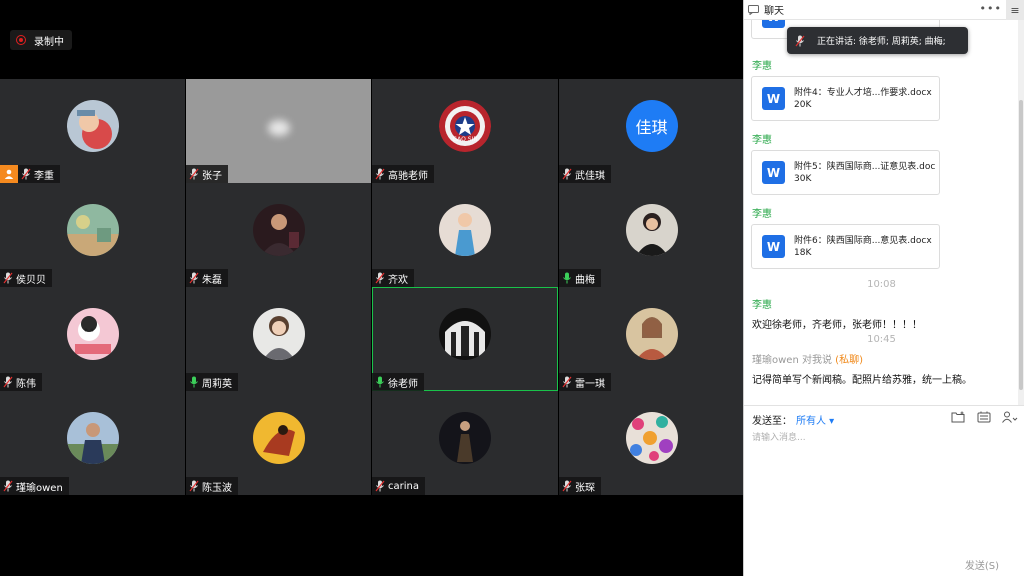 Image resolution: width=1024 pixels, height=576 pixels. I want to click on file-card: W 附件5：陕西国际商...证意见表.doc 30K, so click(845, 172).